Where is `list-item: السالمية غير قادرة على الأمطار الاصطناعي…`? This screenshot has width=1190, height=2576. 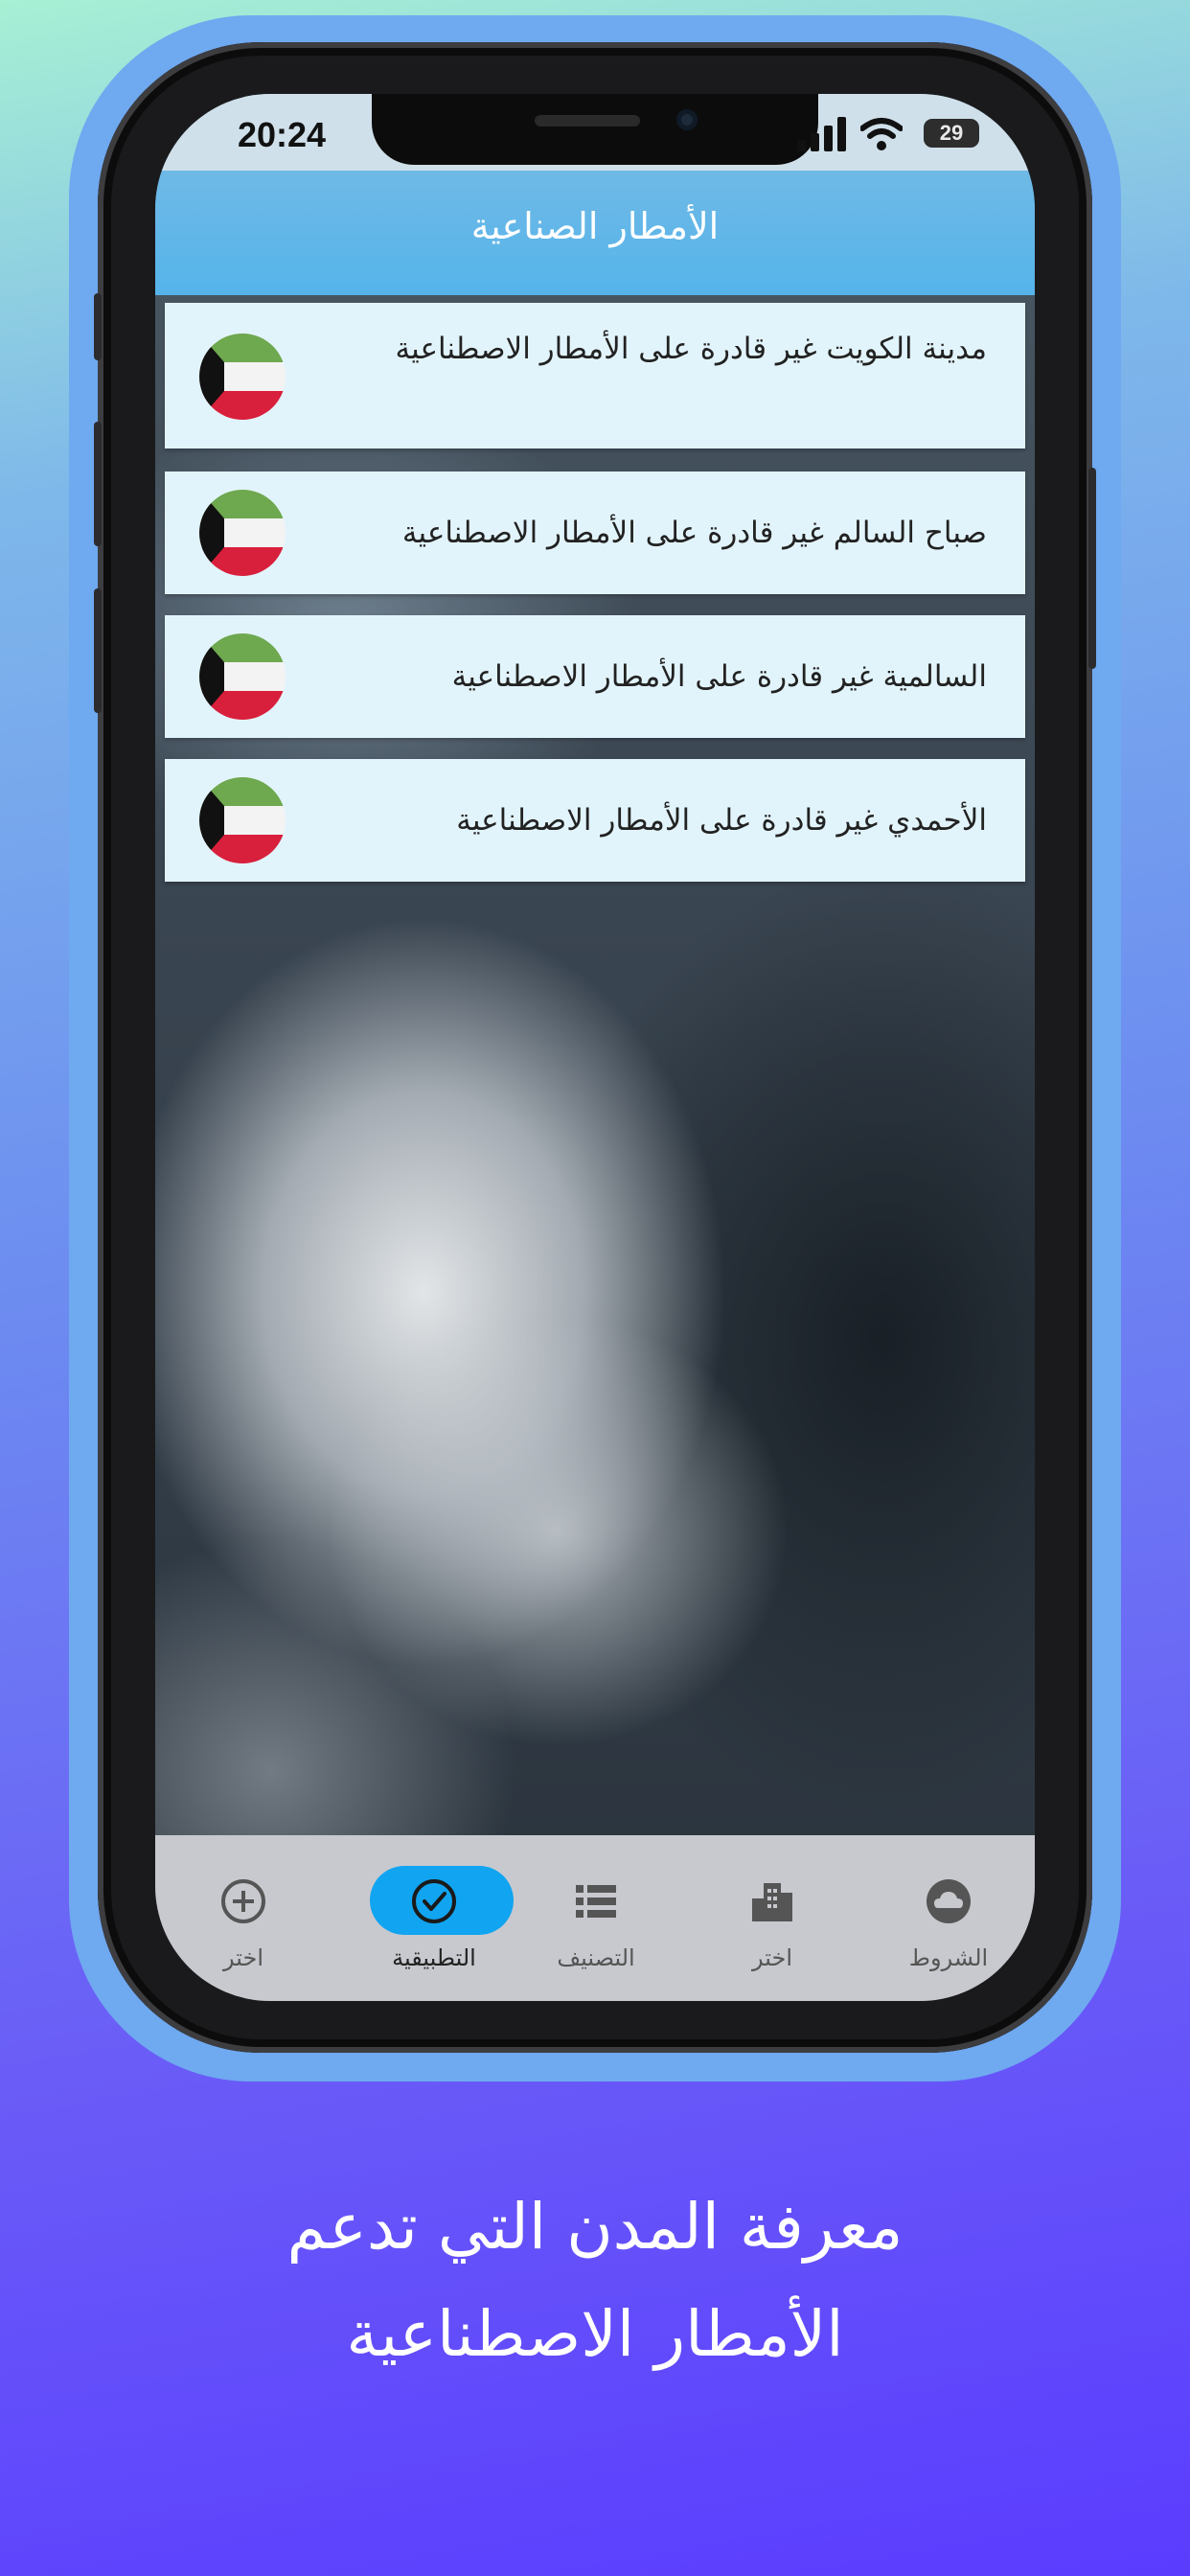
list-item: السالمية غير قادرة على الأمطار الاصطناعي… is located at coordinates (595, 676).